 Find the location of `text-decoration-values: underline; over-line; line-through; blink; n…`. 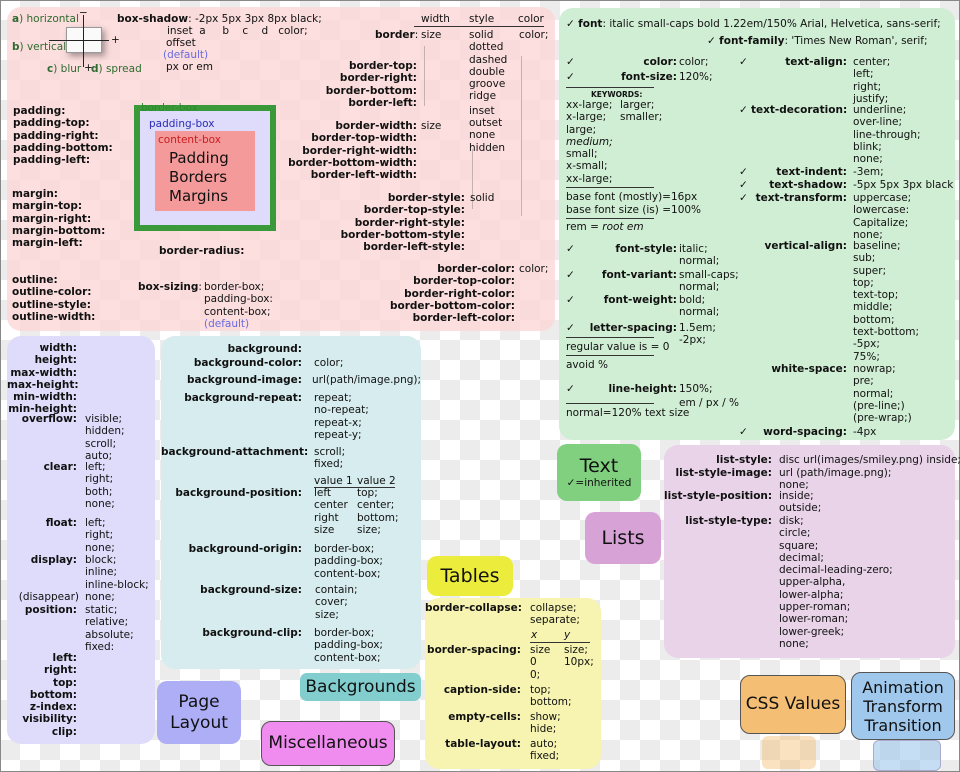

text-decoration-values: underline; over-line; line-through; blink; n… is located at coordinates (887, 135).